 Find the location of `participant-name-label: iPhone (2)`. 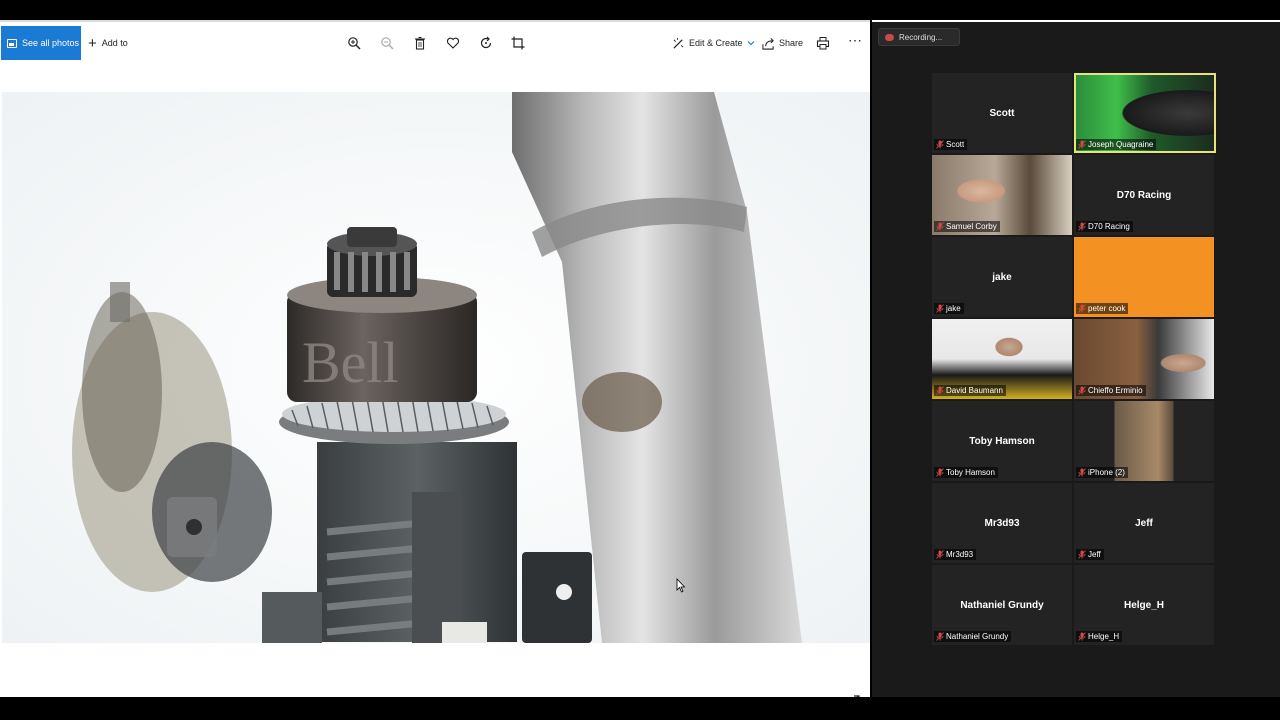

participant-name-label: iPhone (2) is located at coordinates (1102, 472).